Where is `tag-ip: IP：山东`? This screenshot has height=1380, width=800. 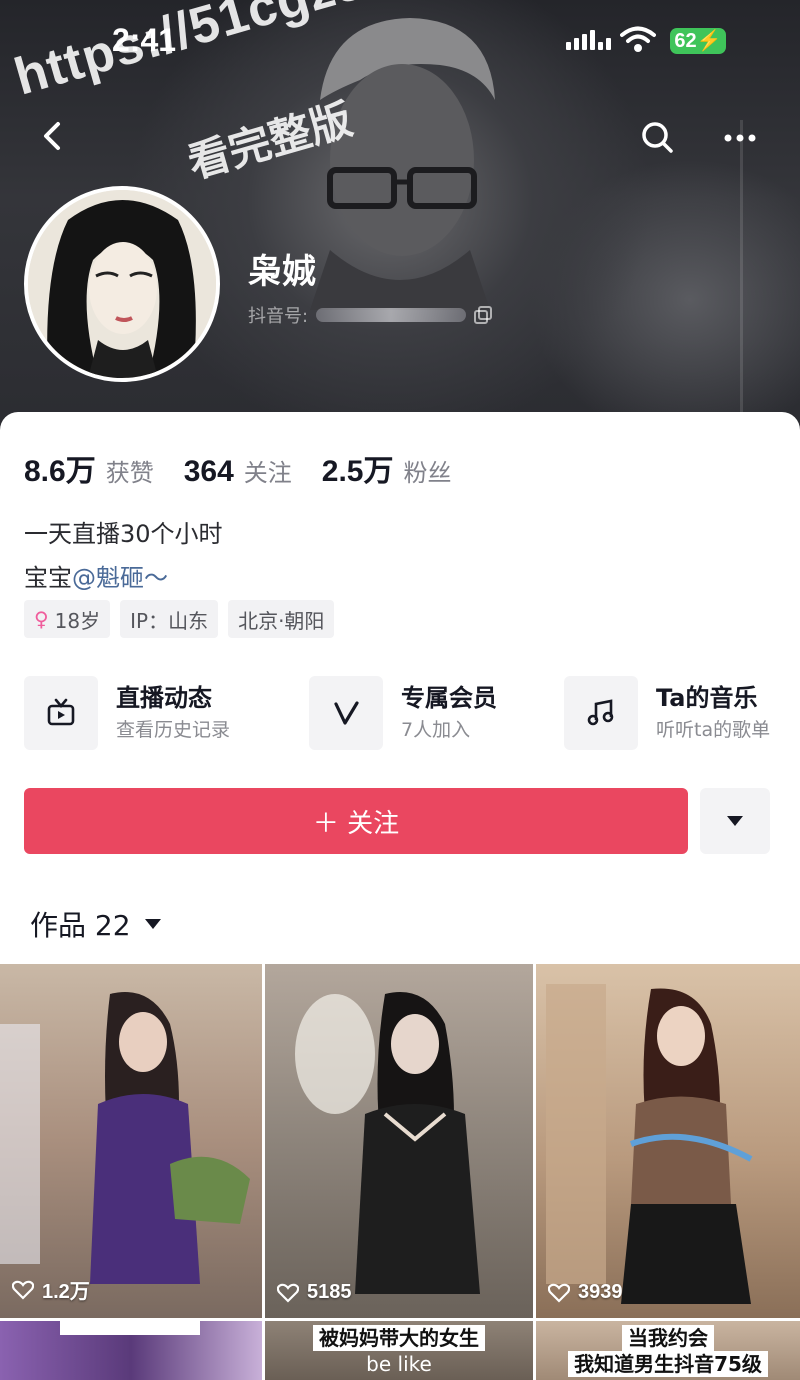 tag-ip: IP：山东 is located at coordinates (169, 619).